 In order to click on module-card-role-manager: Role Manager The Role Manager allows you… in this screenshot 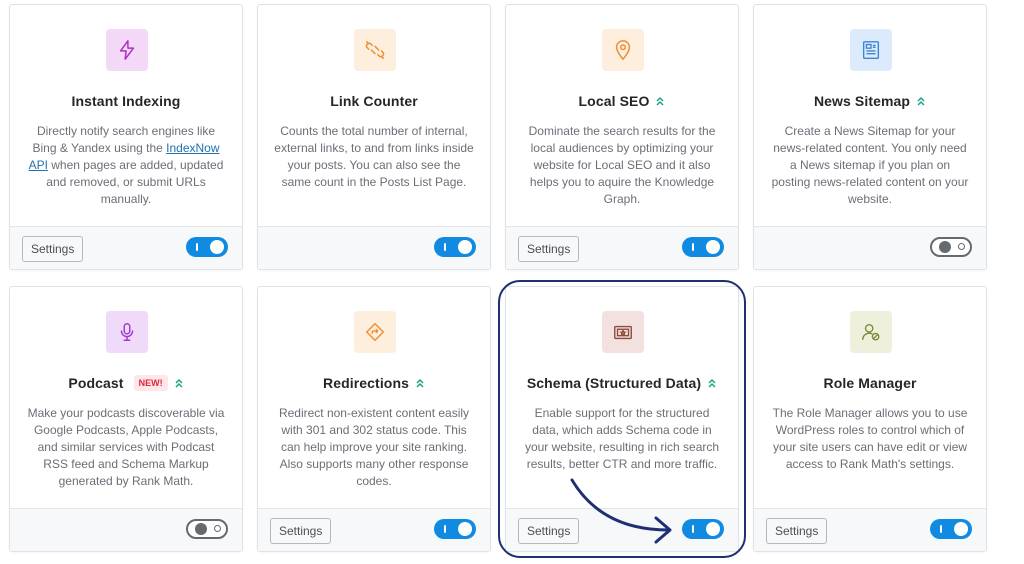, I will do `click(870, 419)`.